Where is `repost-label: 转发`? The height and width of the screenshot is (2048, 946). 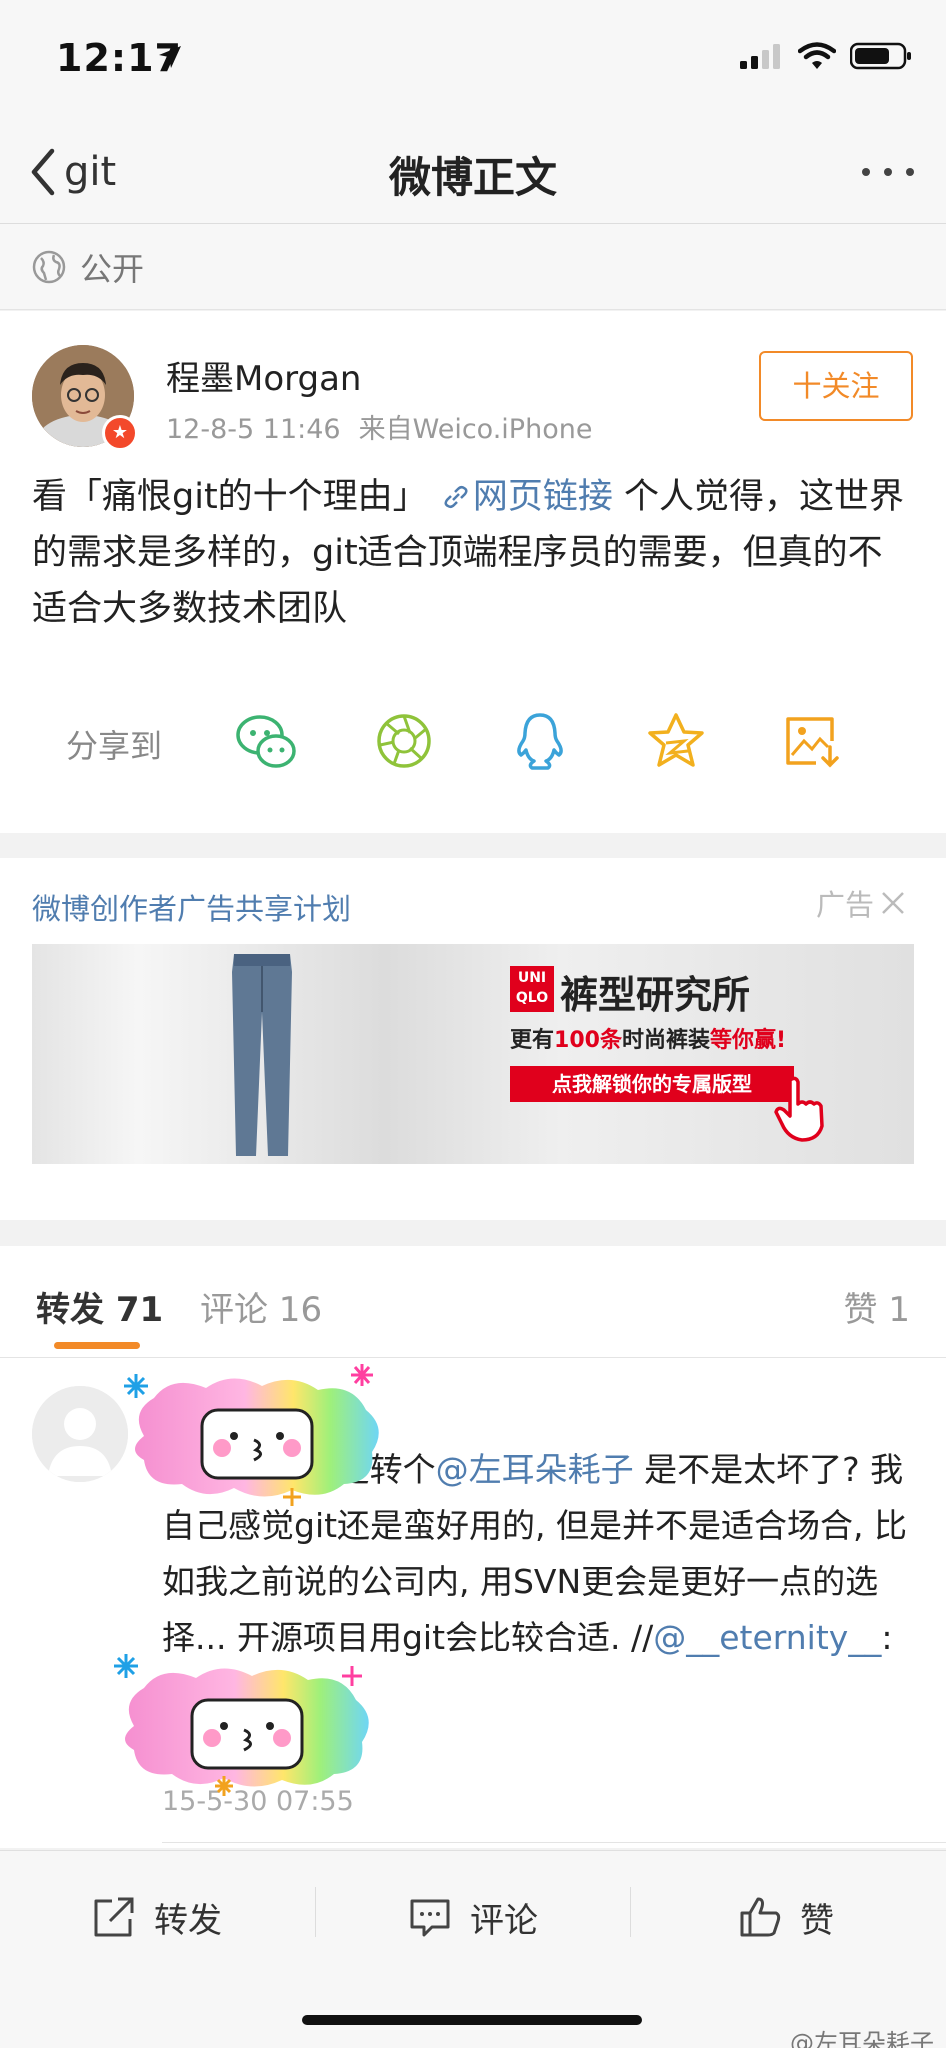 repost-label: 转发 is located at coordinates (188, 1920).